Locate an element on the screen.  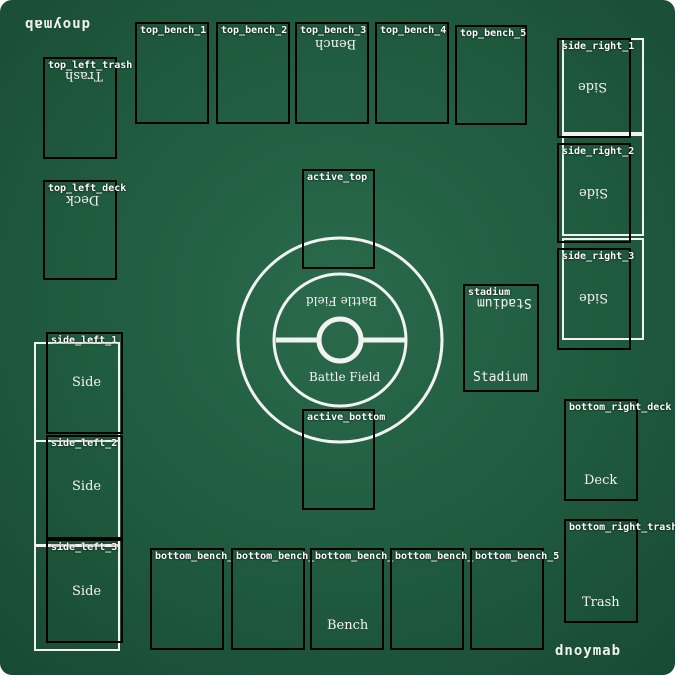
zone-label: side_right_3 is located at coordinates (598, 256).